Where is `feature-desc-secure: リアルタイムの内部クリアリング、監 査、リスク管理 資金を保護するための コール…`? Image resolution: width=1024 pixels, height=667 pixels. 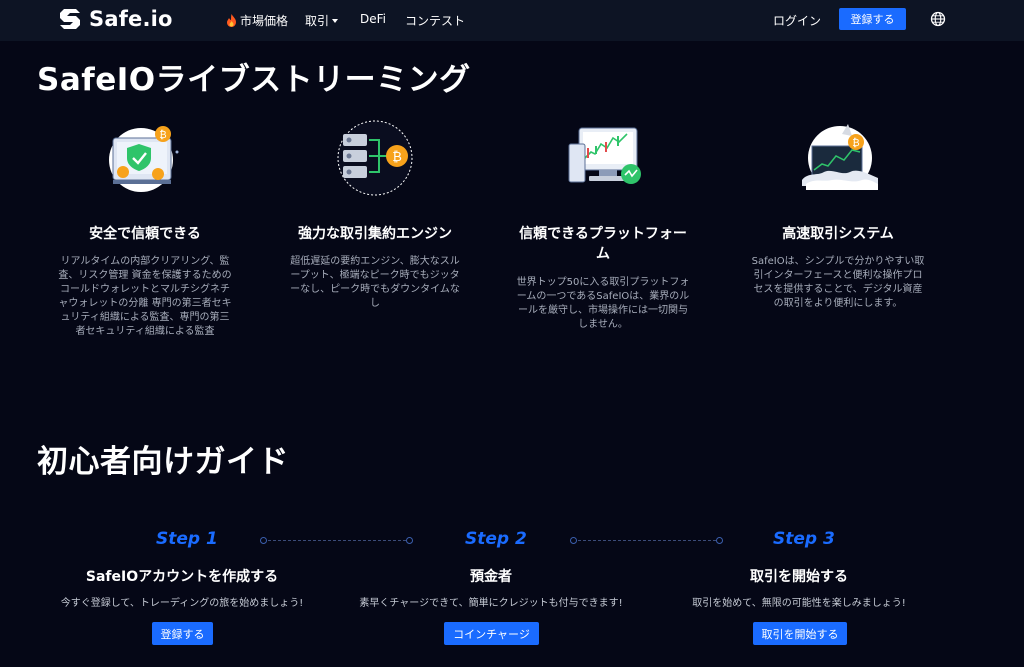 feature-desc-secure: リアルタイムの内部クリアリング、監 査、リスク管理 資金を保護するための コール… is located at coordinates (145, 297).